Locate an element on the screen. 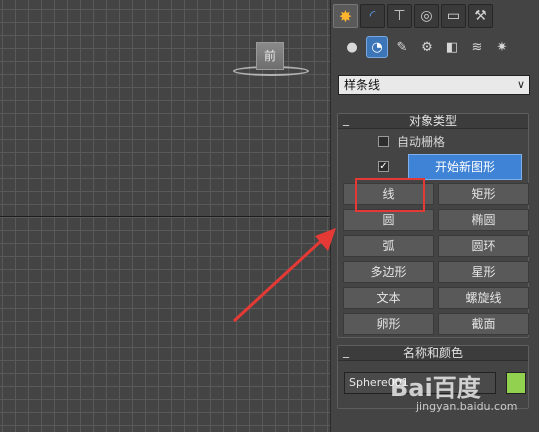 The width and height of the screenshot is (539, 432). utilities-tab: ⚒ is located at coordinates (480, 16).